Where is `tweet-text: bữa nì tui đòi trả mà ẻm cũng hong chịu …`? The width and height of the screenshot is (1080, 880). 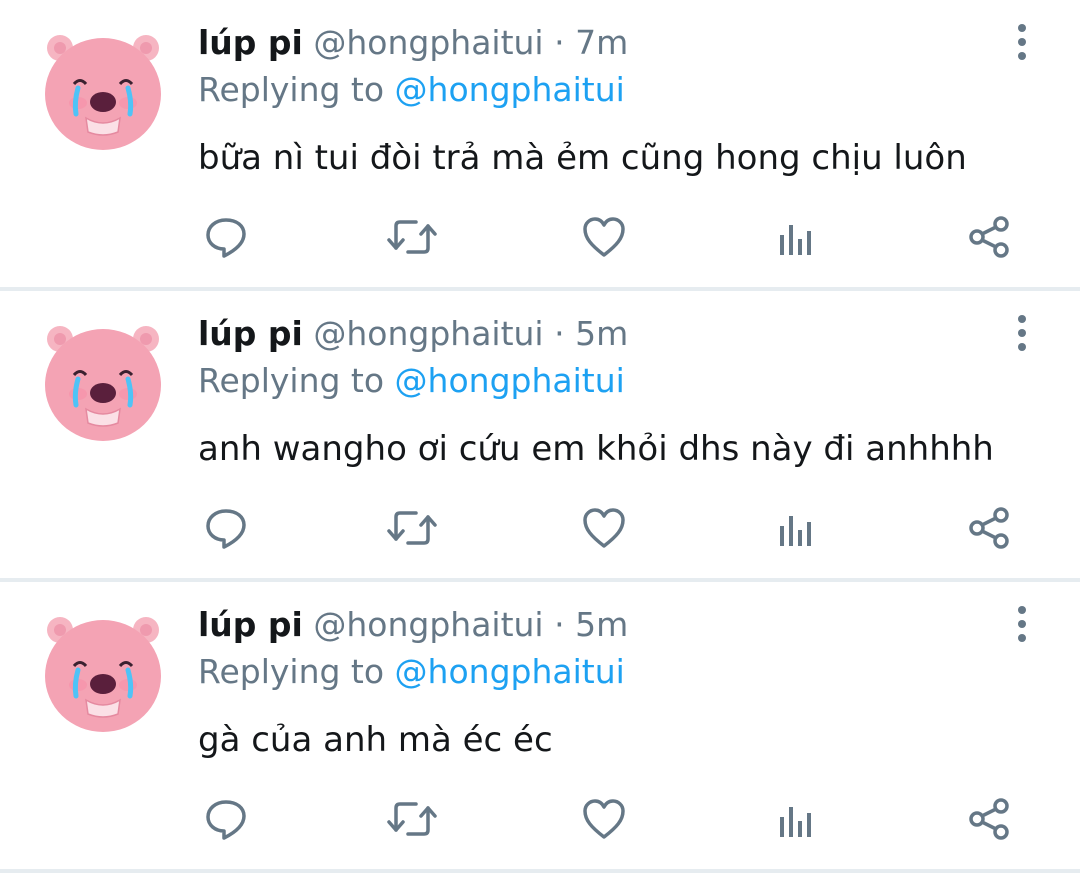 tweet-text: bữa nì tui đòi trả mà ẻm cũng hong chịu … is located at coordinates (582, 158).